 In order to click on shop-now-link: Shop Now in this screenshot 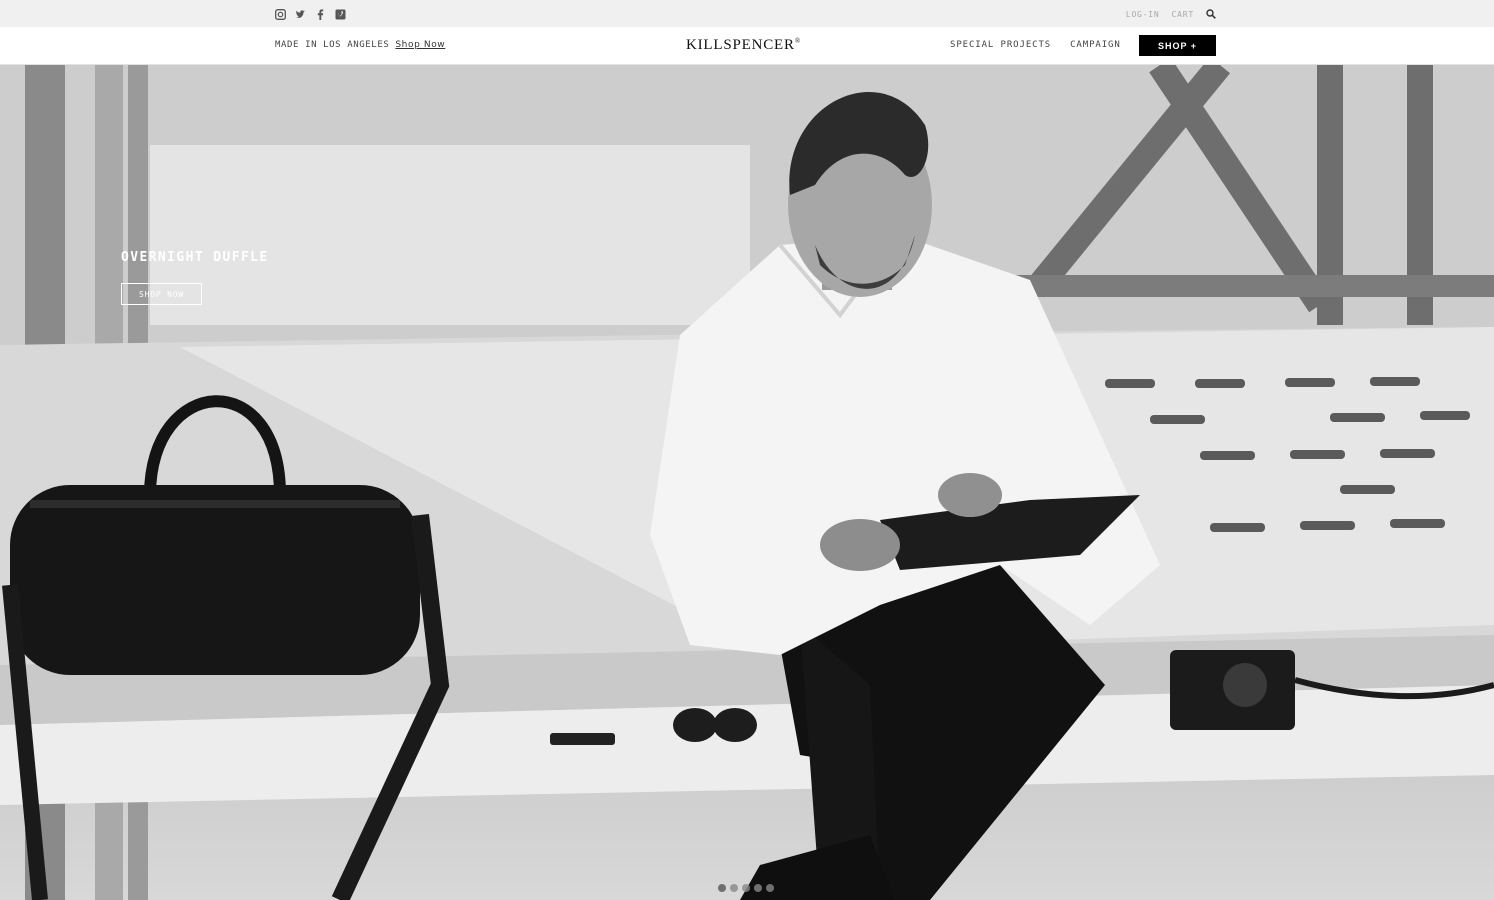, I will do `click(420, 45)`.